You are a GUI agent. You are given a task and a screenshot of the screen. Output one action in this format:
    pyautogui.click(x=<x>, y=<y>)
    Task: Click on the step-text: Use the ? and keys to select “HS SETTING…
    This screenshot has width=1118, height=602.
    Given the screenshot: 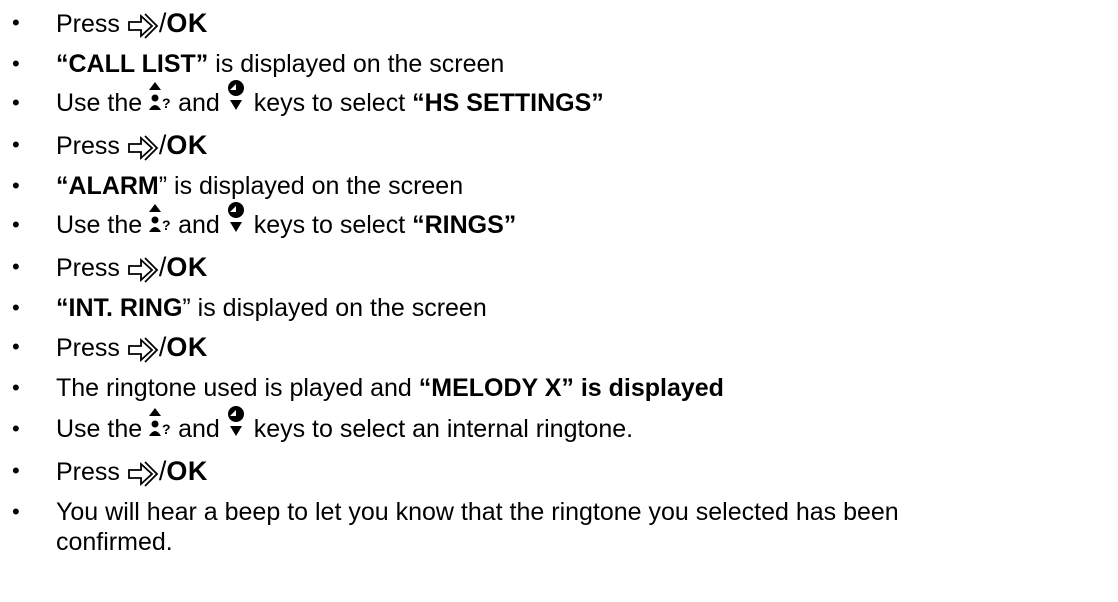 What is the action you would take?
    pyautogui.click(x=330, y=99)
    